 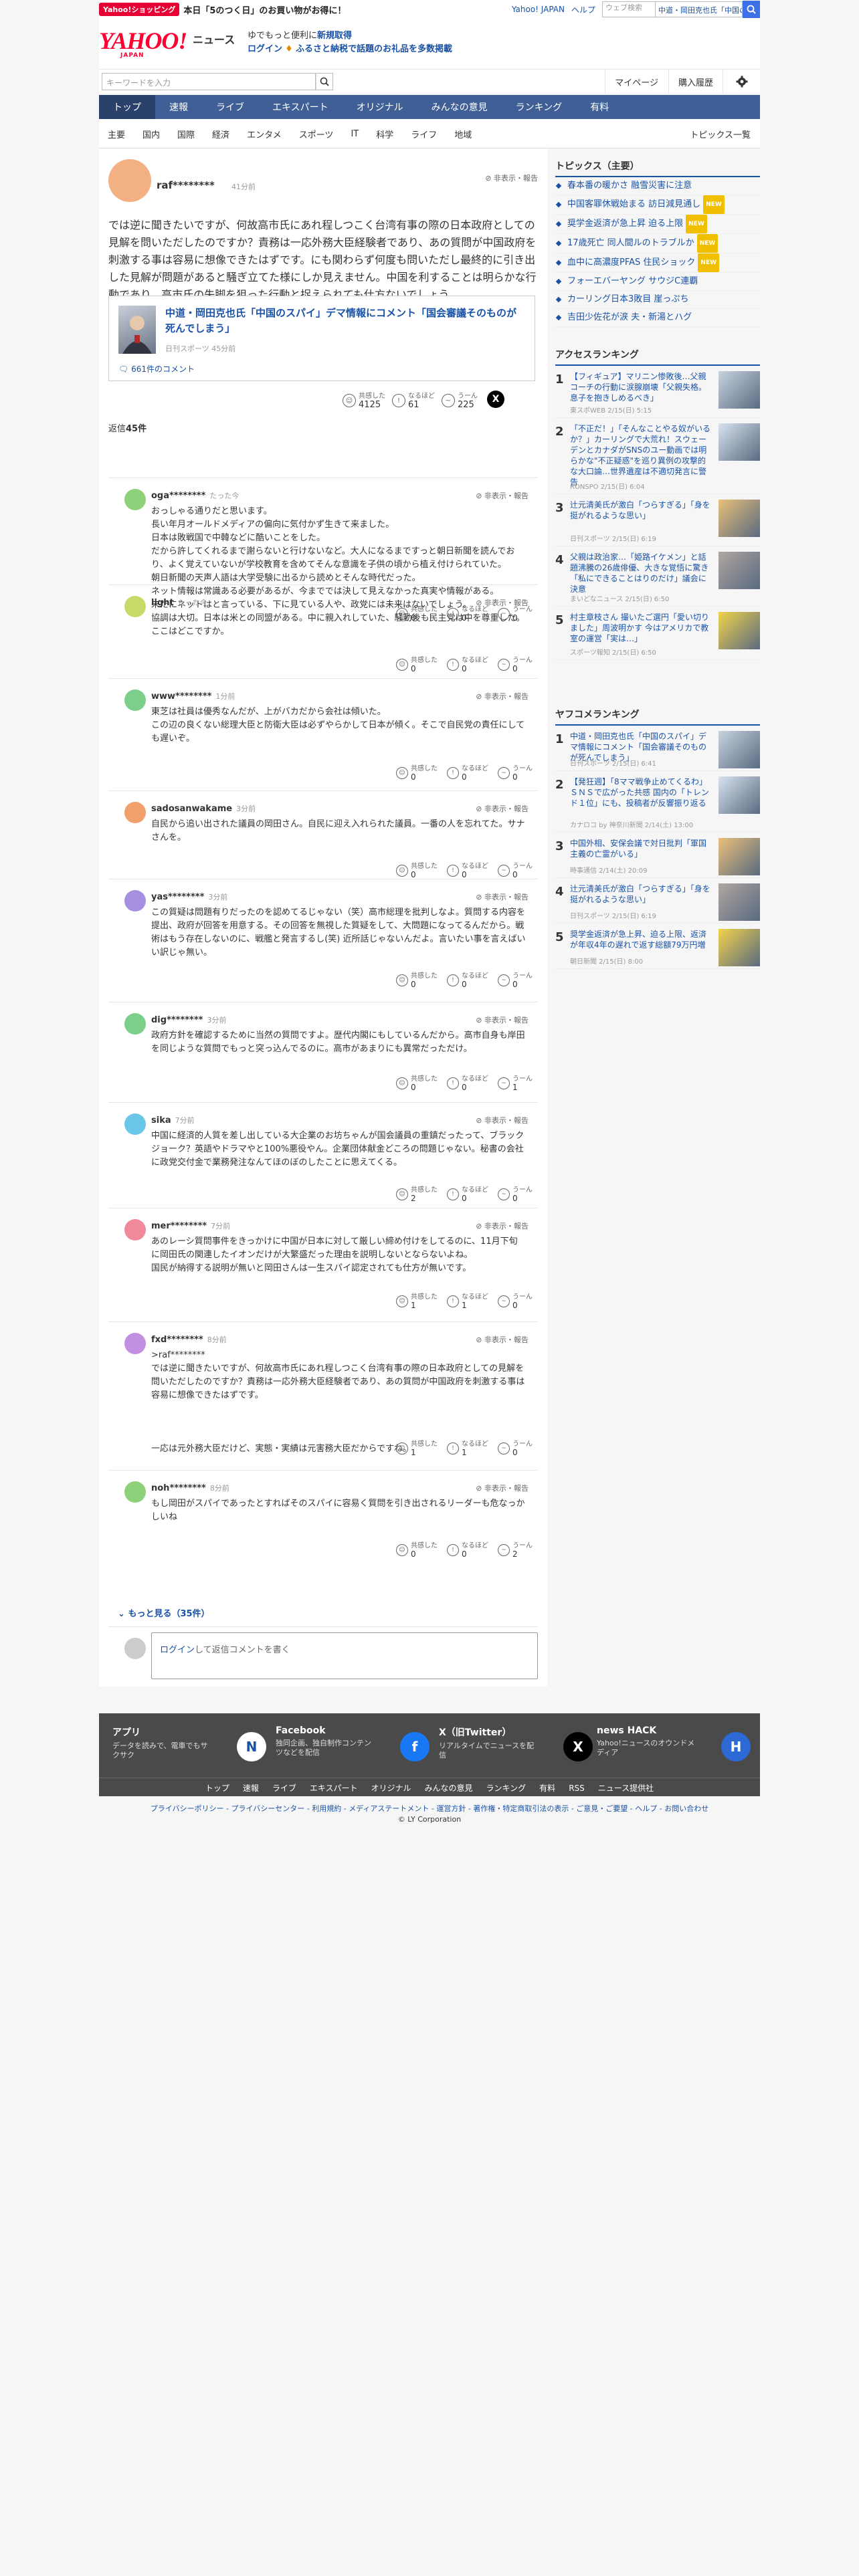 What do you see at coordinates (190, 1488) in the screenshot?
I see `reply-user: noh******** 8分前` at bounding box center [190, 1488].